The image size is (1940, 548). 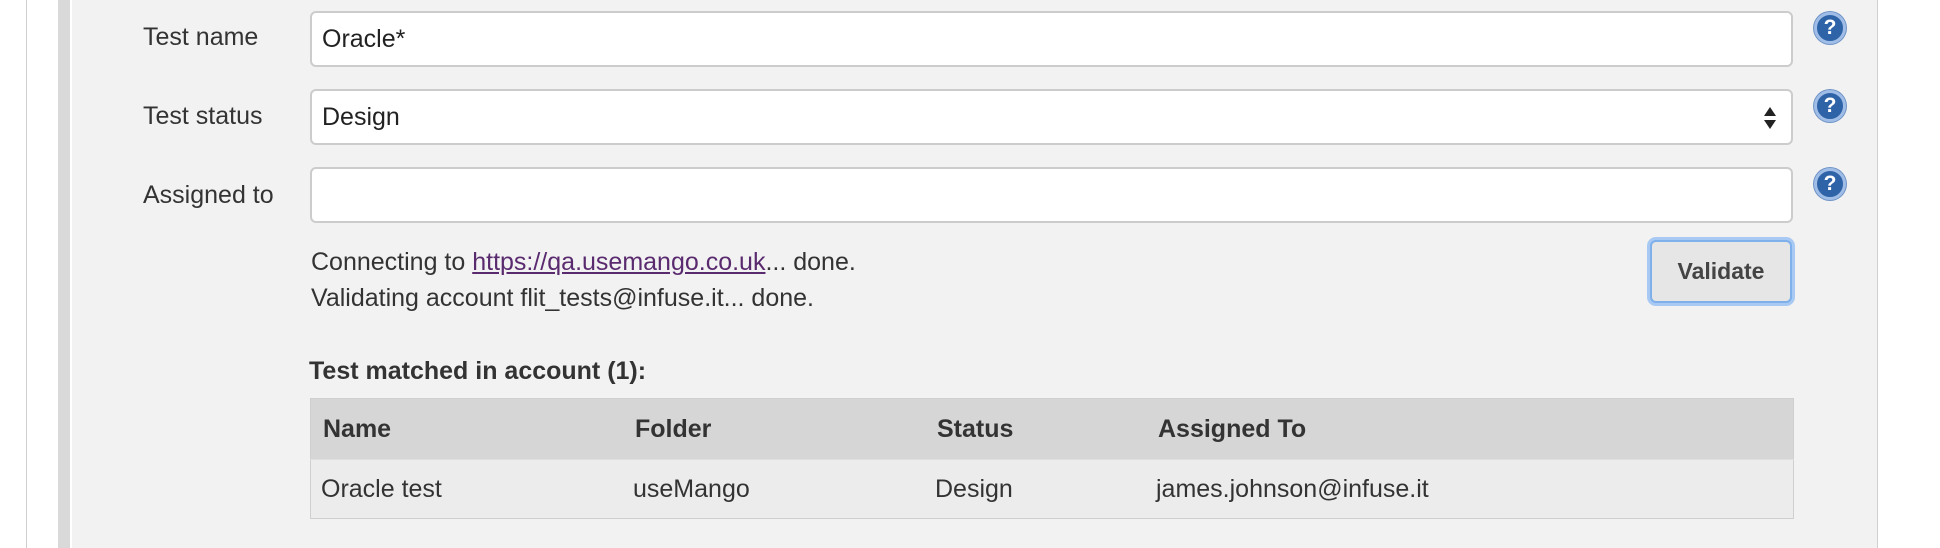 I want to click on server-link: https://qa.usemango.co.uk, so click(x=618, y=262).